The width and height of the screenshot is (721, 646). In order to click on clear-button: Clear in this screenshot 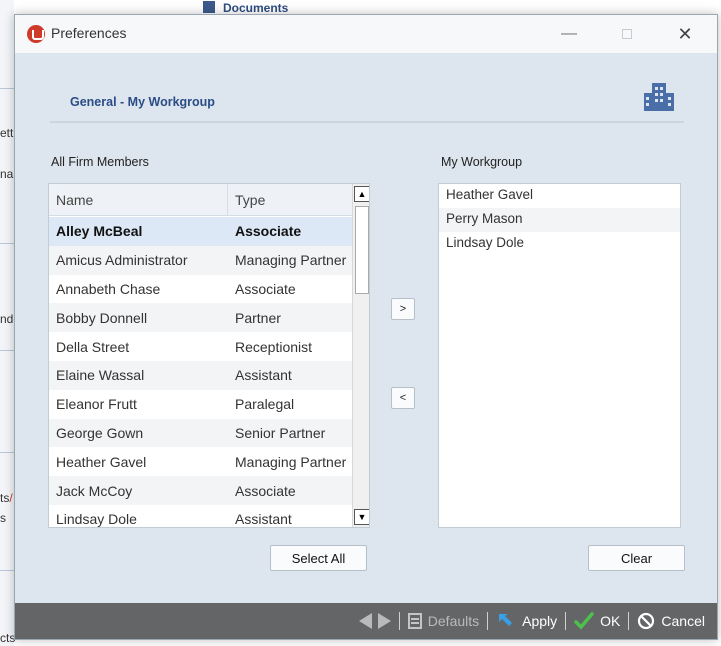, I will do `click(636, 558)`.